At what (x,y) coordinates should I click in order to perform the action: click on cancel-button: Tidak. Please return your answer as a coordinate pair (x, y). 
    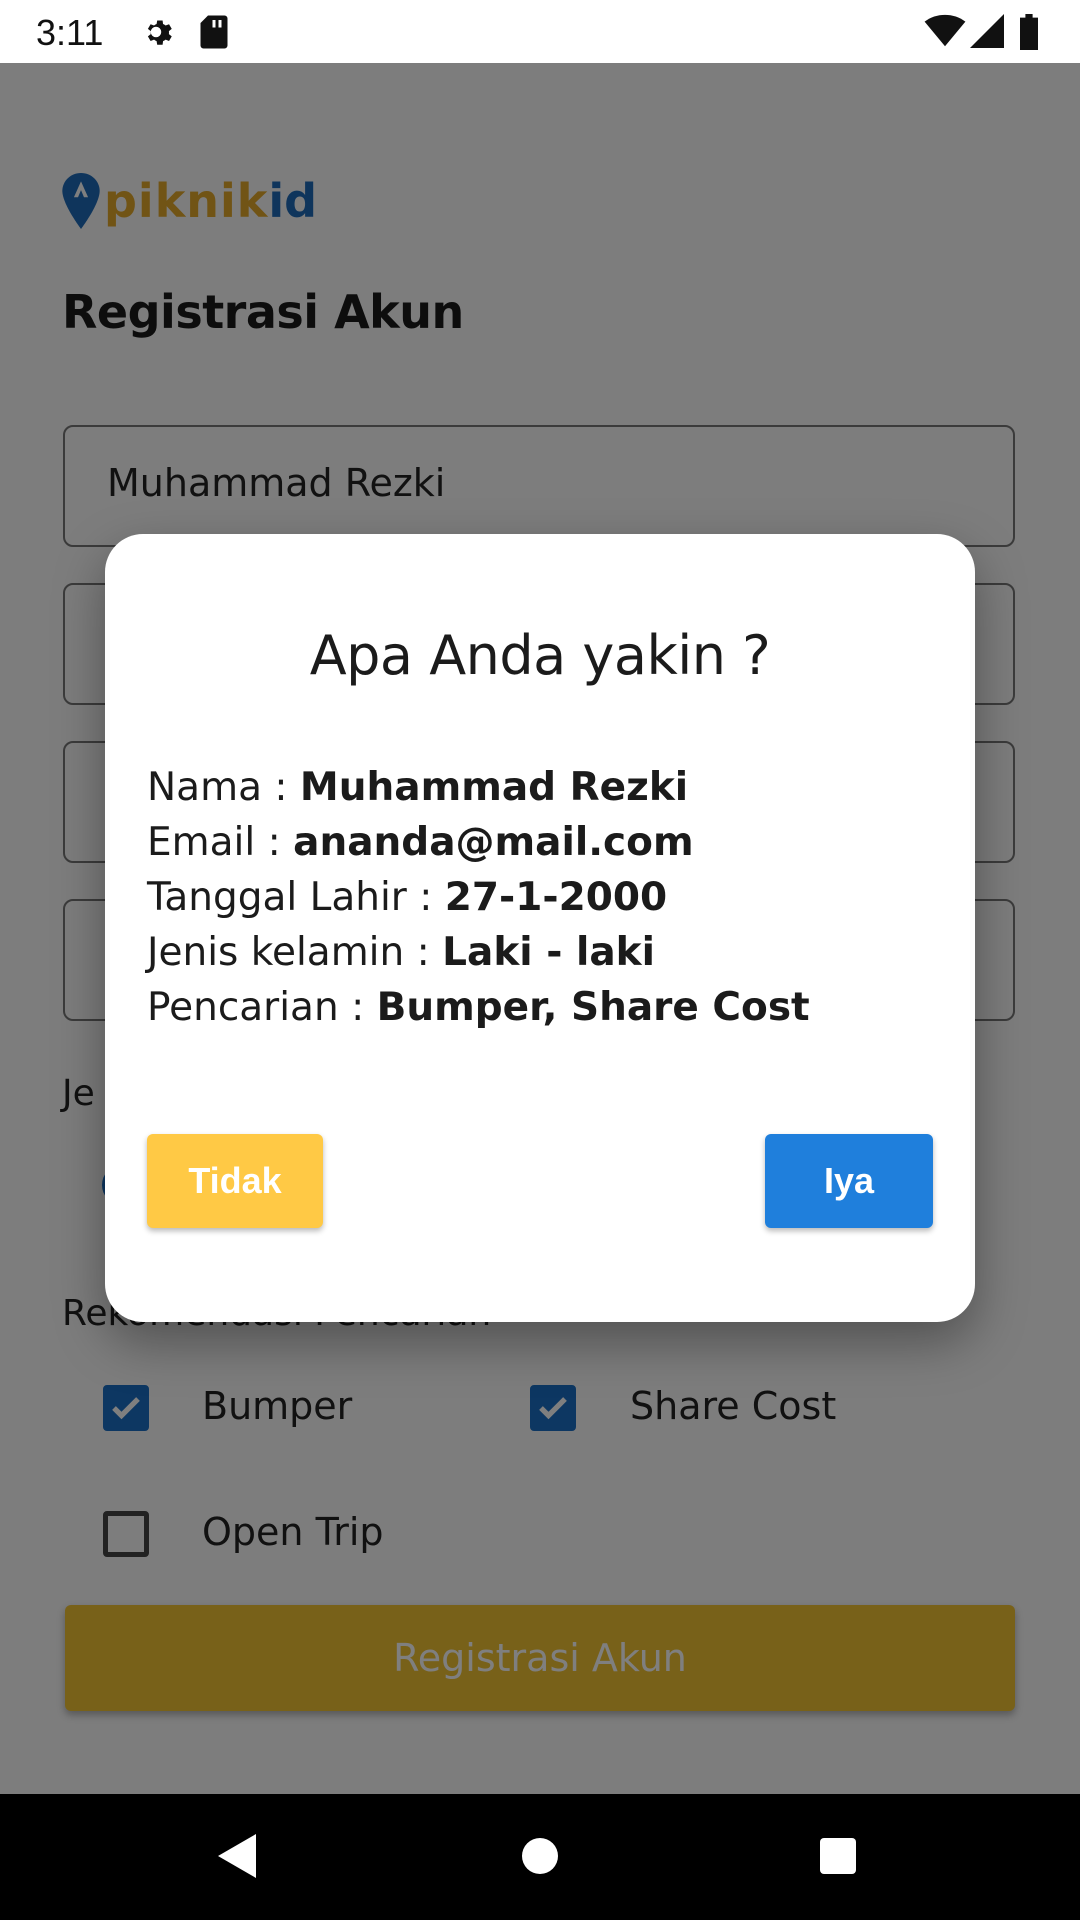
    Looking at the image, I should click on (235, 1181).